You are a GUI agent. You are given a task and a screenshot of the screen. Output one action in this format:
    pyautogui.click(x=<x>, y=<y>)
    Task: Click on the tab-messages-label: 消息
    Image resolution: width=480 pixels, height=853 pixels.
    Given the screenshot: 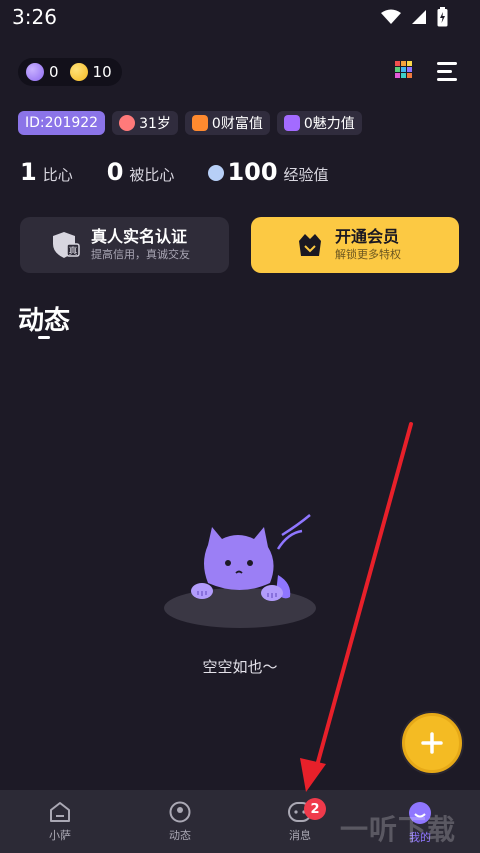 What is the action you would take?
    pyautogui.click(x=300, y=835)
    